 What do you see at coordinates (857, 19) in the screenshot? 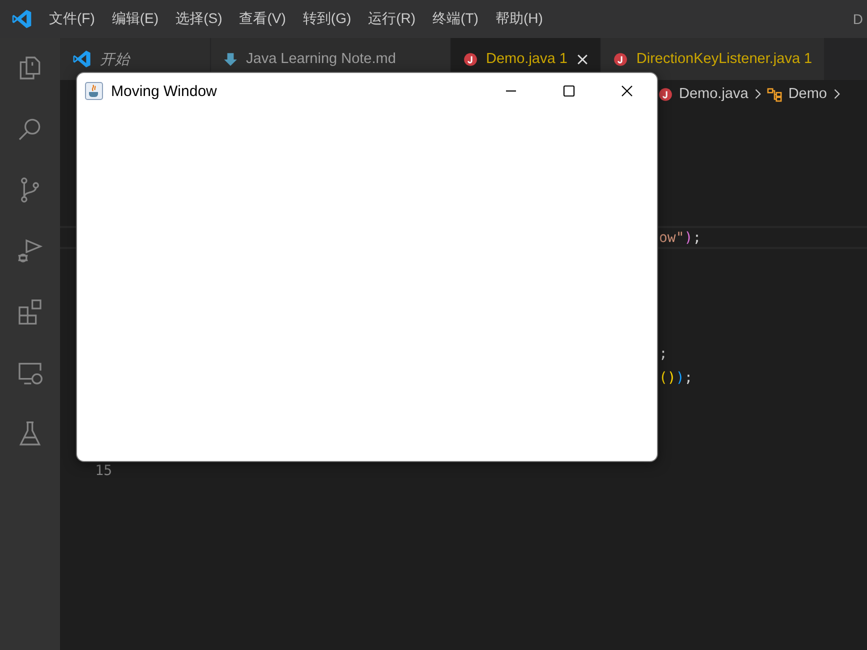
I see `window-title: D` at bounding box center [857, 19].